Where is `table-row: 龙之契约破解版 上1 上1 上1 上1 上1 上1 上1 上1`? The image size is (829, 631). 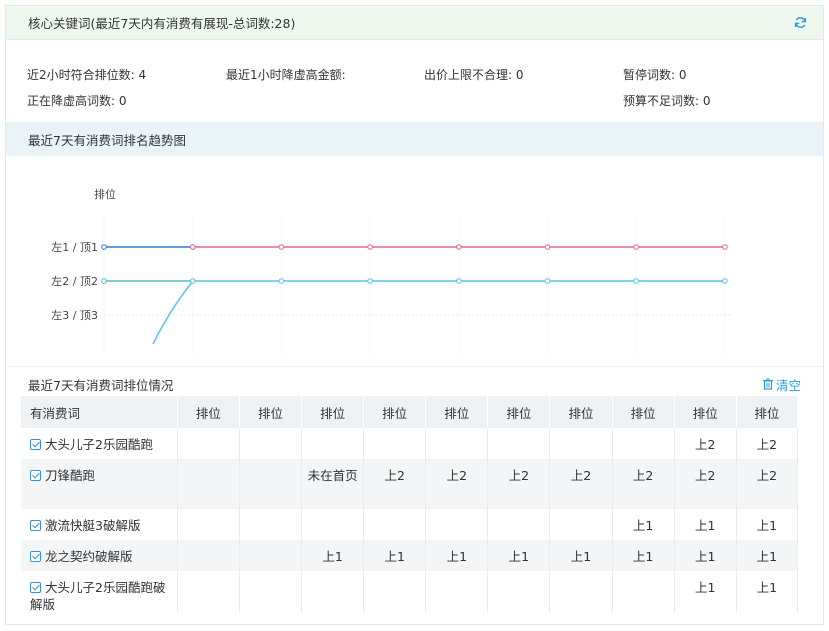 table-row: 龙之契约破解版 上1 上1 上1 上1 上1 上1 上1 上1 is located at coordinates (410, 555).